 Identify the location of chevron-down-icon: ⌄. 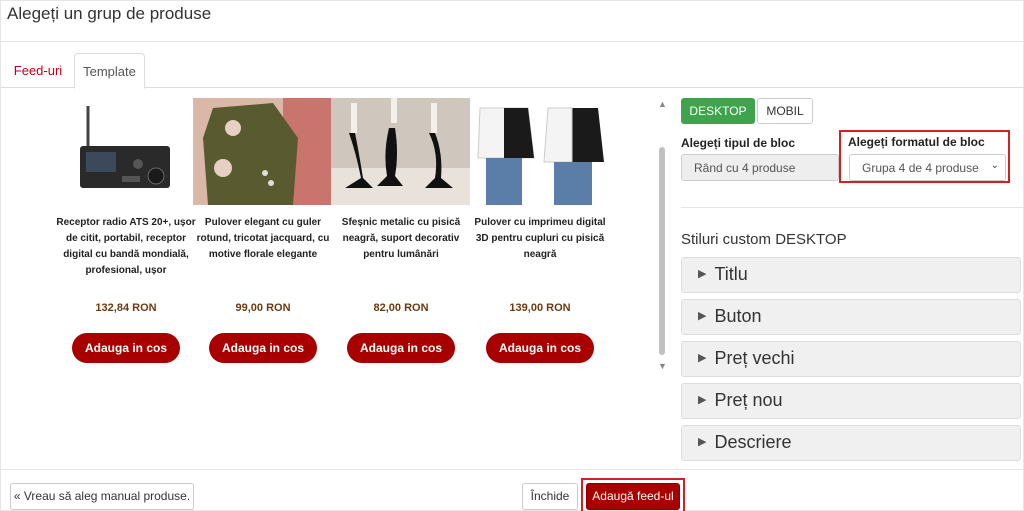
(994, 165).